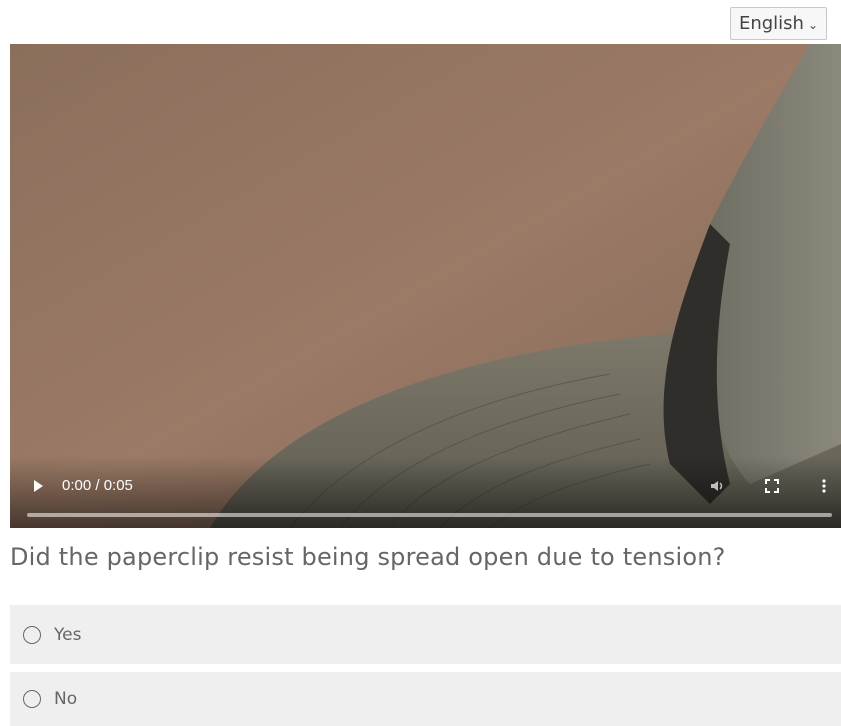 The width and height of the screenshot is (841, 726). I want to click on chevron-down-icon: ⌄, so click(813, 24).